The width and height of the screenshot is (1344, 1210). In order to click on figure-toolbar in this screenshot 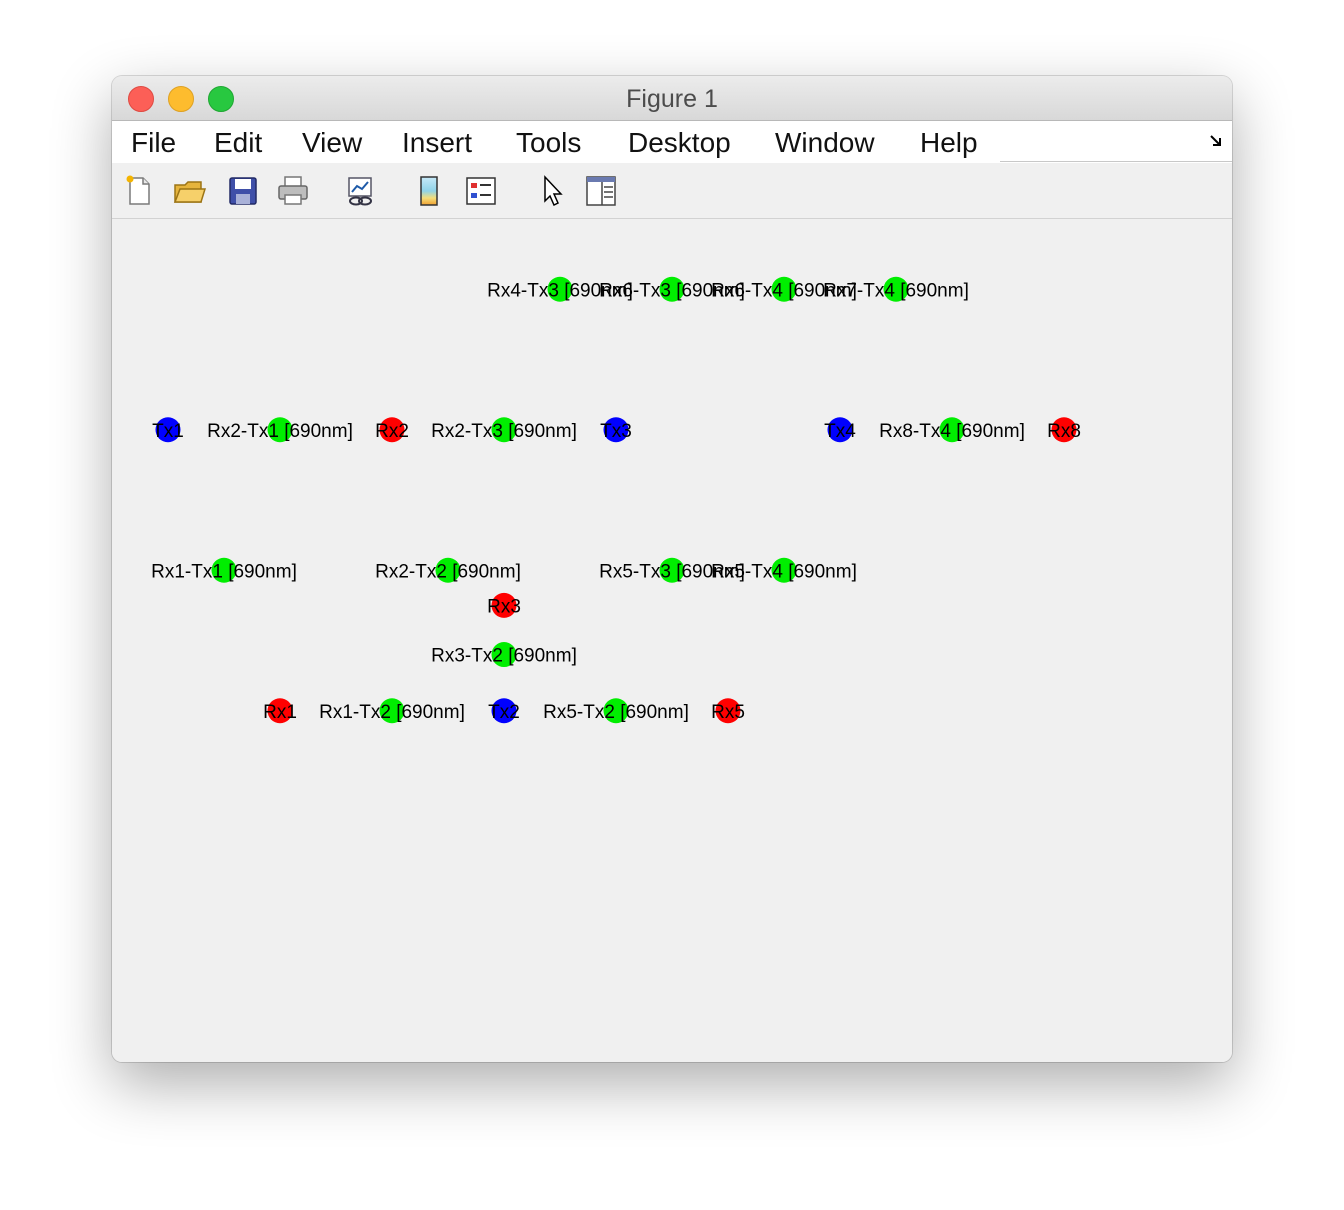, I will do `click(672, 191)`.